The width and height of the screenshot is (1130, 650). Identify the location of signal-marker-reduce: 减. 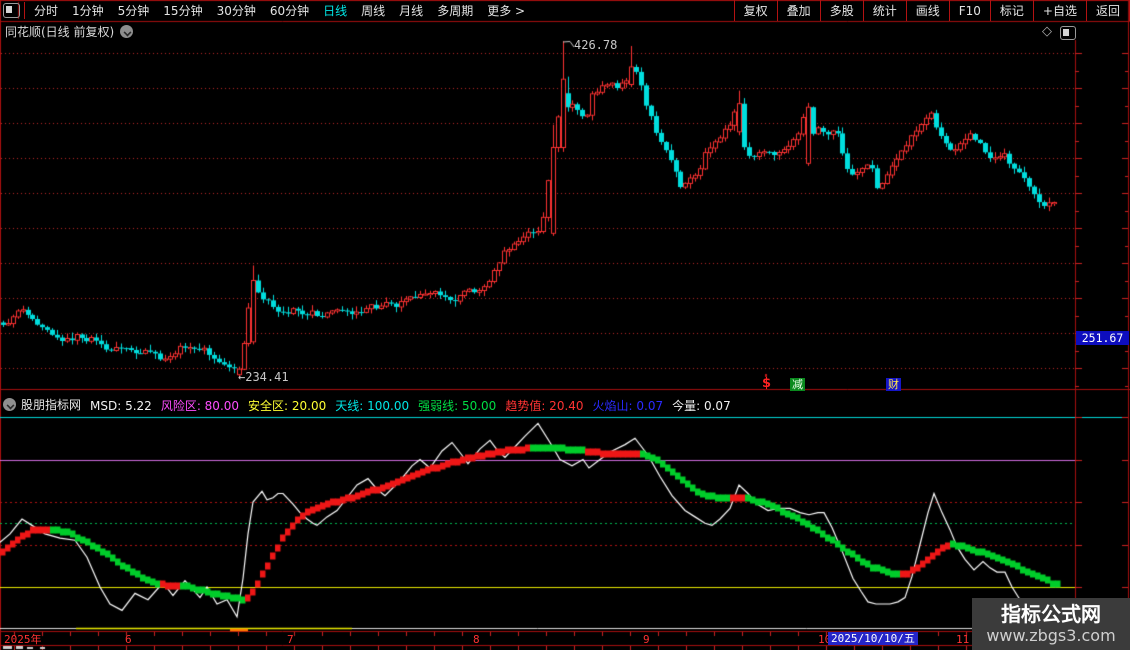
(797, 384).